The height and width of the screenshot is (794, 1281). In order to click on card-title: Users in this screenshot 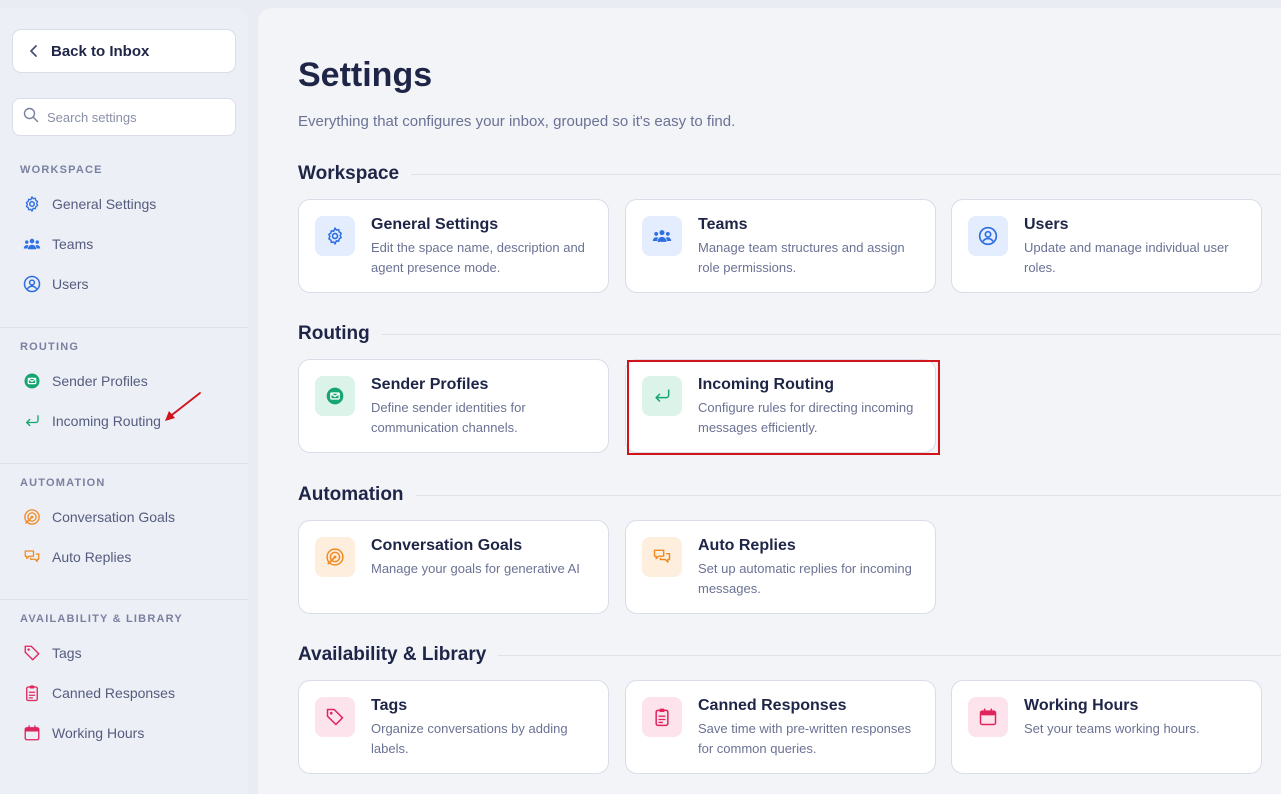, I will do `click(1046, 224)`.